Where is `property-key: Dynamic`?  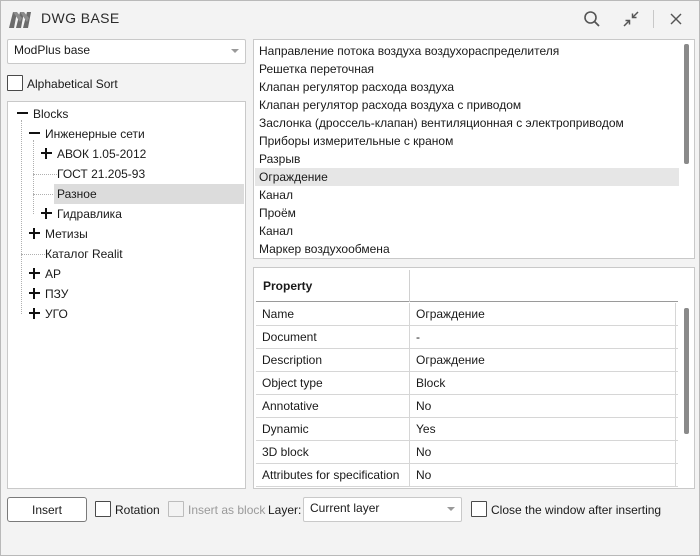 property-key: Dynamic is located at coordinates (333, 429).